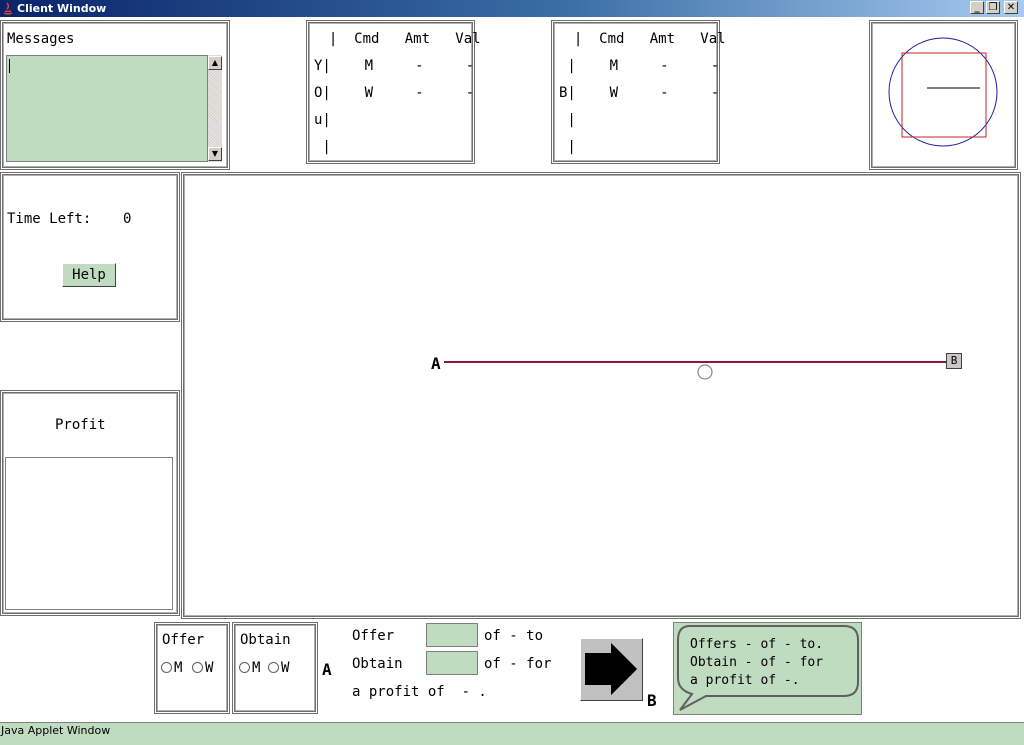 This screenshot has width=1024, height=745. Describe the element at coordinates (49, 219) in the screenshot. I see `time-left-label: Time Left:` at that location.